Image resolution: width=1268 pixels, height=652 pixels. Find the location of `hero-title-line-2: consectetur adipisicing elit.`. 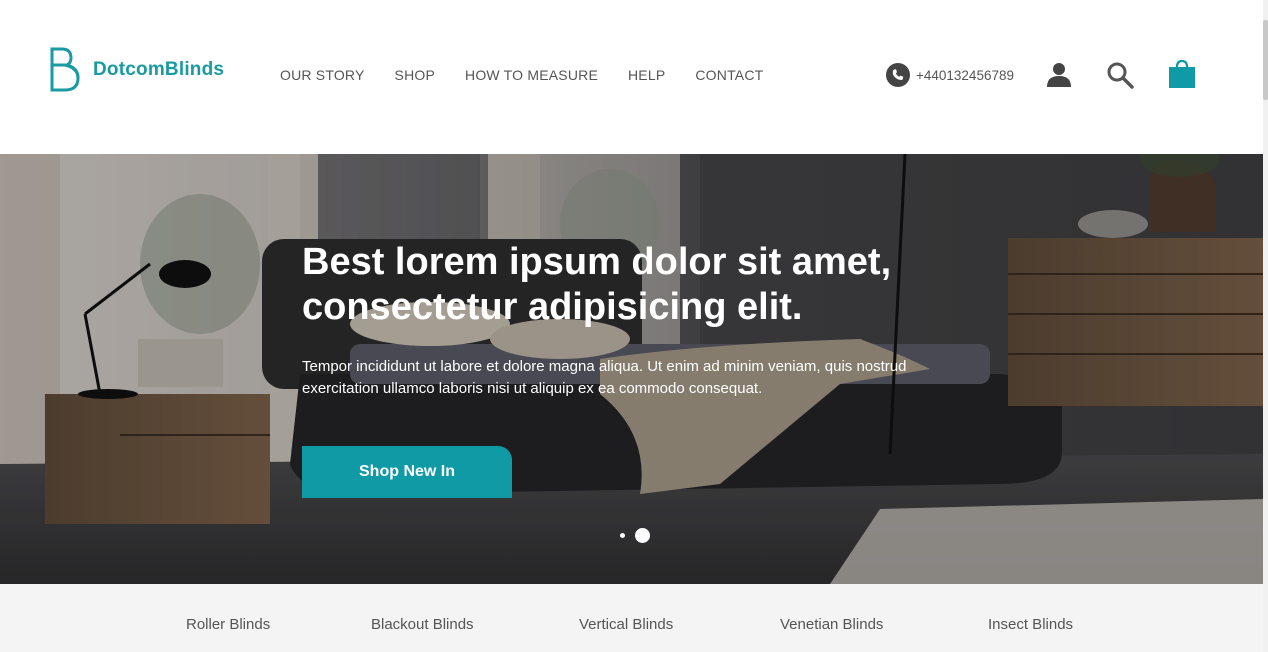

hero-title-line-2: consectetur adipisicing elit. is located at coordinates (552, 307).